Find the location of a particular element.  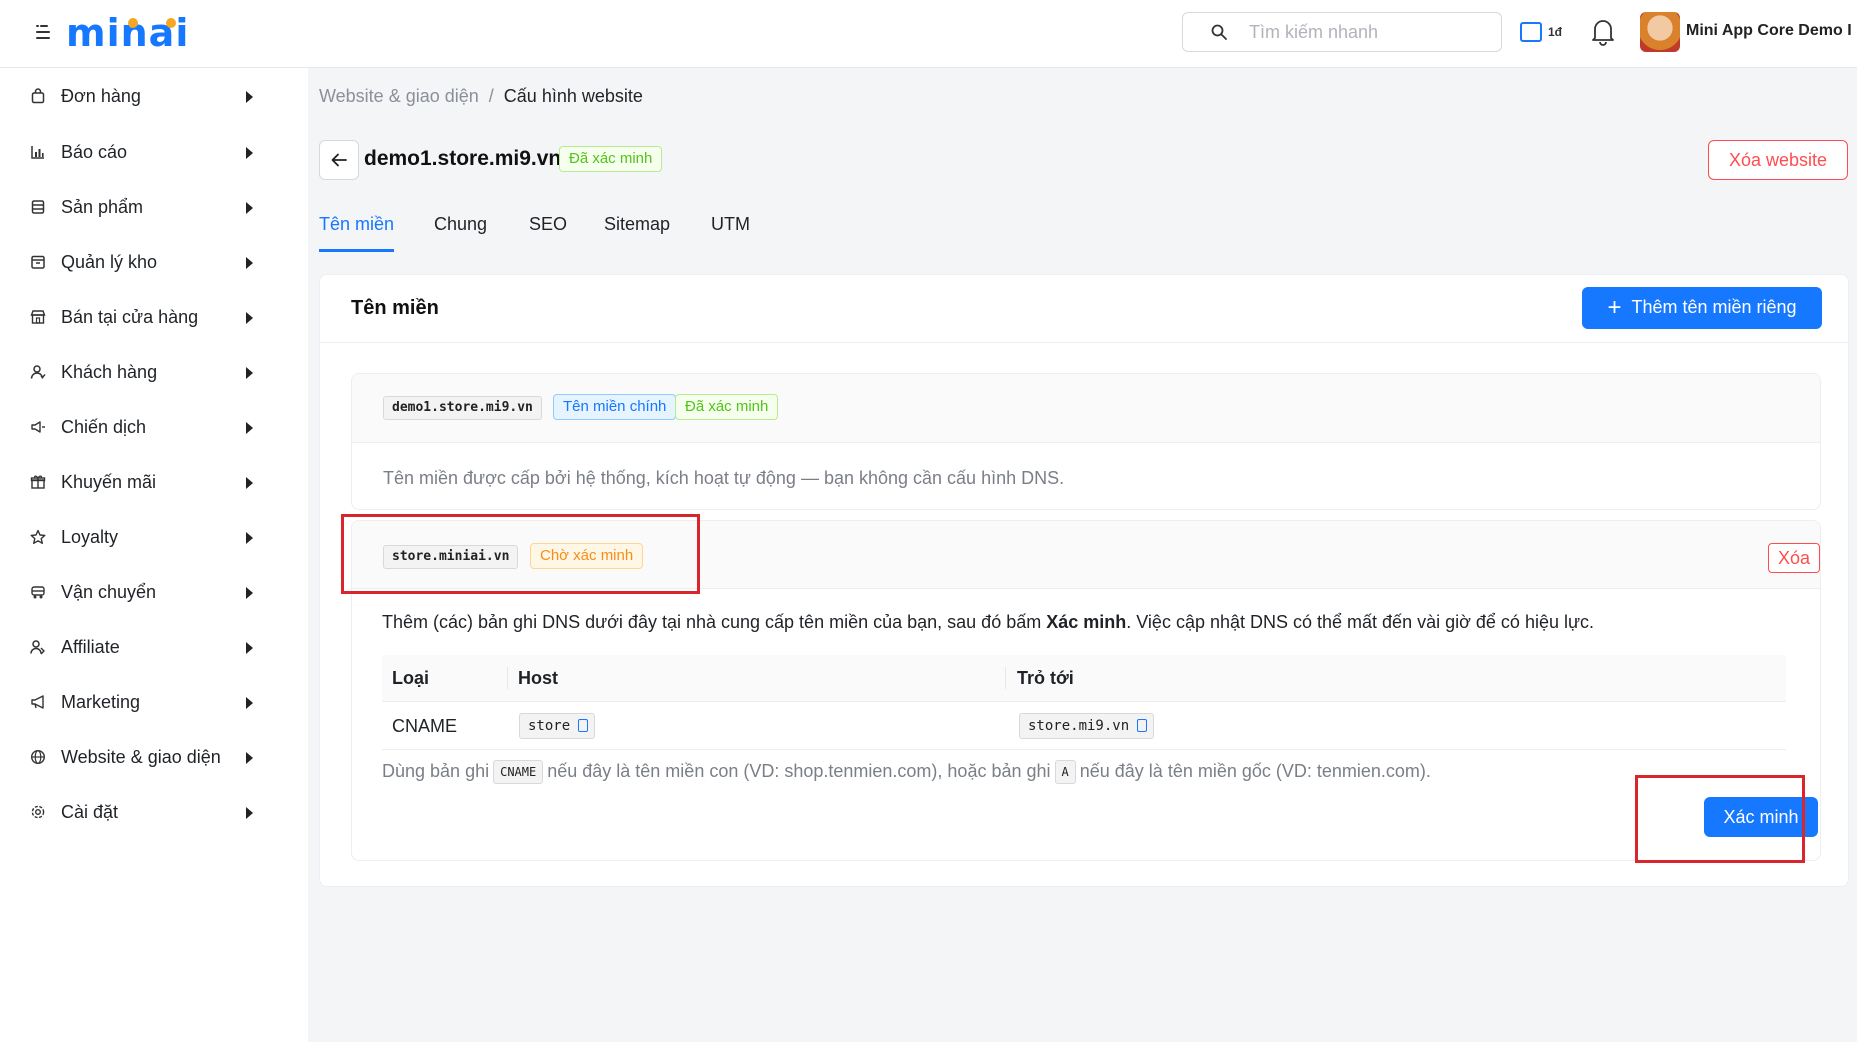

column-divider is located at coordinates (1005, 678).